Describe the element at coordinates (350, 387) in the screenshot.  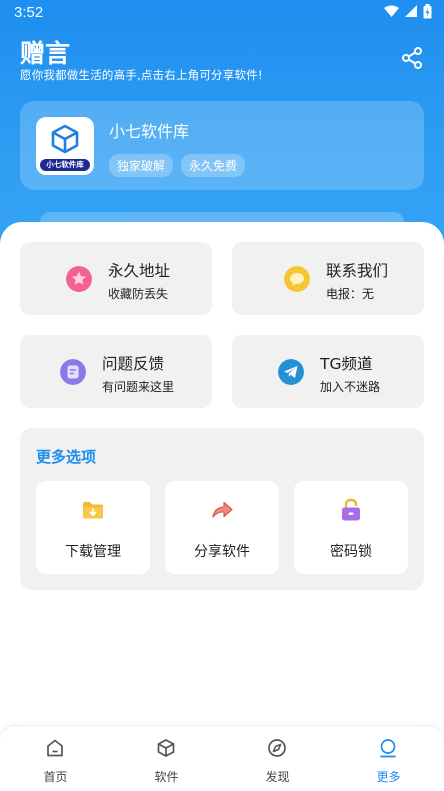
I see `card-subtitle: 加入不迷路` at that location.